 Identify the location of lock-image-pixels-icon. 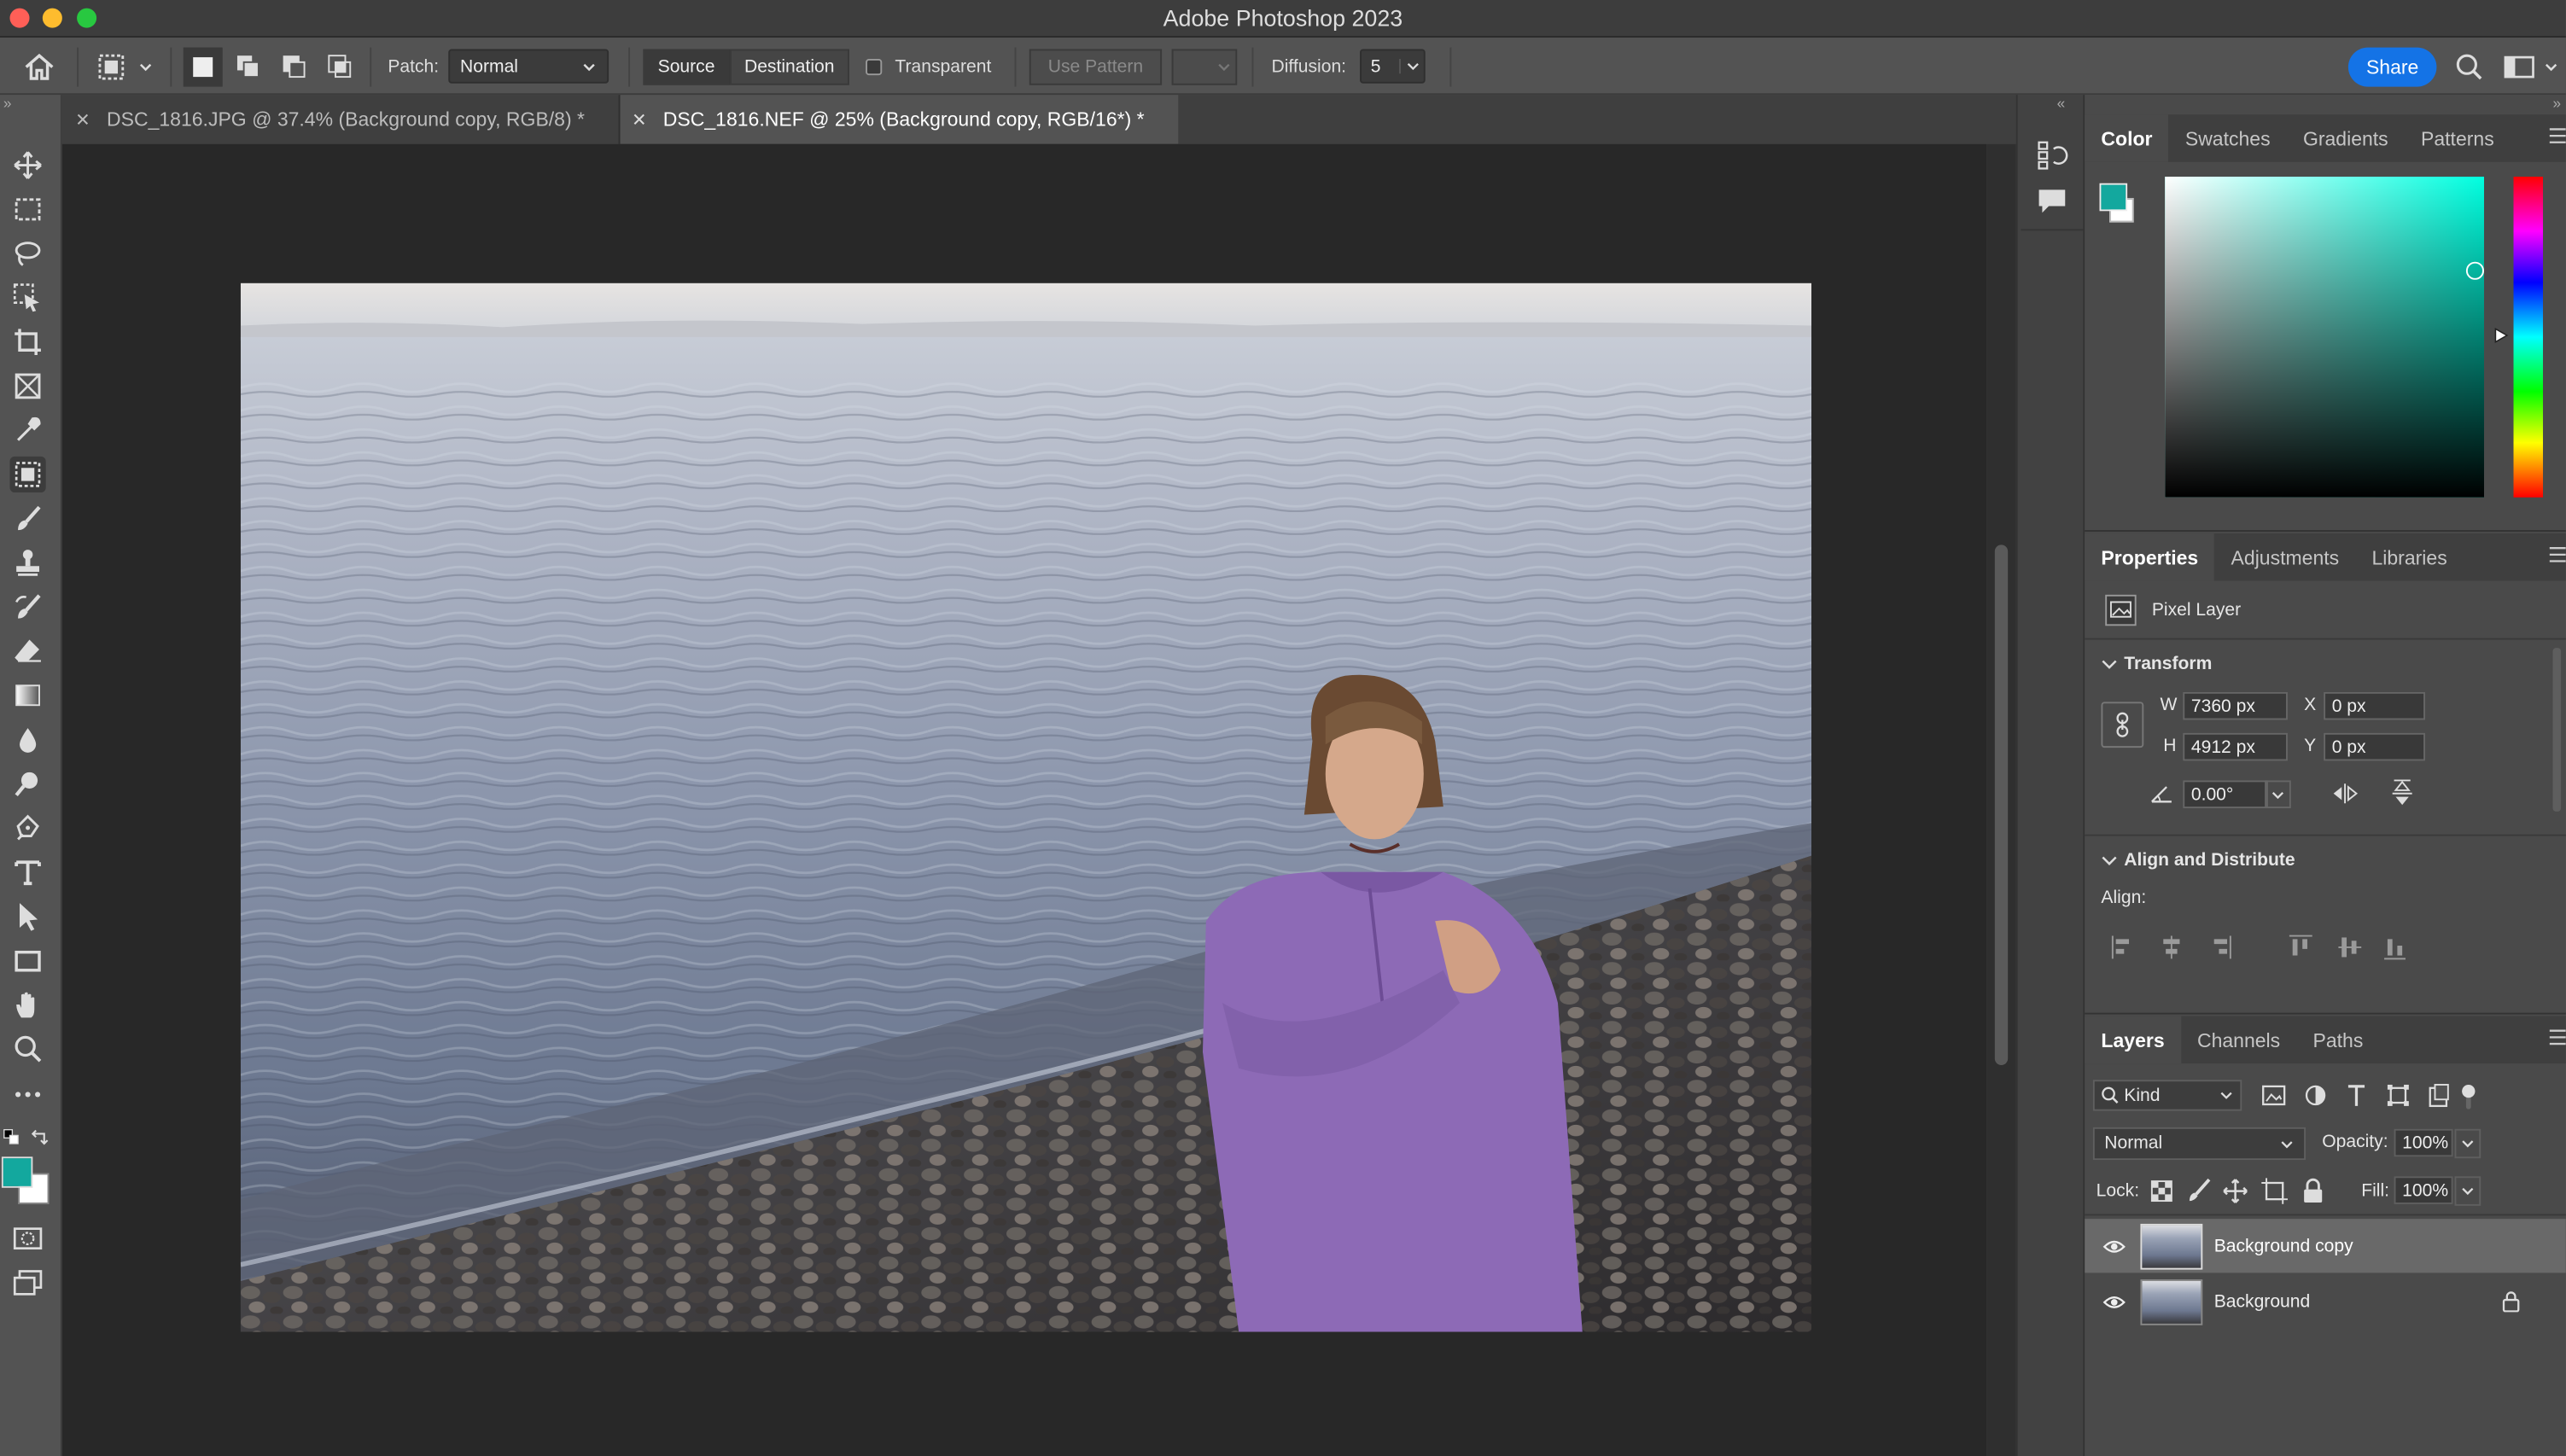
(2200, 1190).